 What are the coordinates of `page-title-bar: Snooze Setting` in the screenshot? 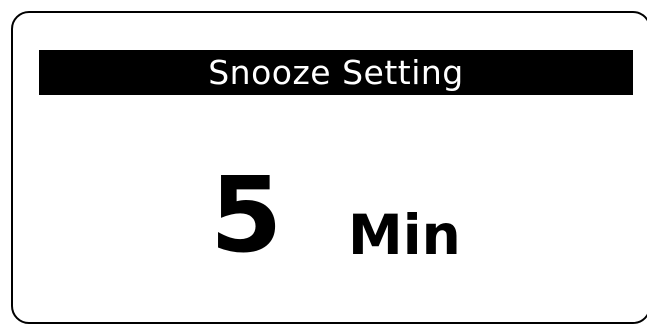 It's located at (336, 72).